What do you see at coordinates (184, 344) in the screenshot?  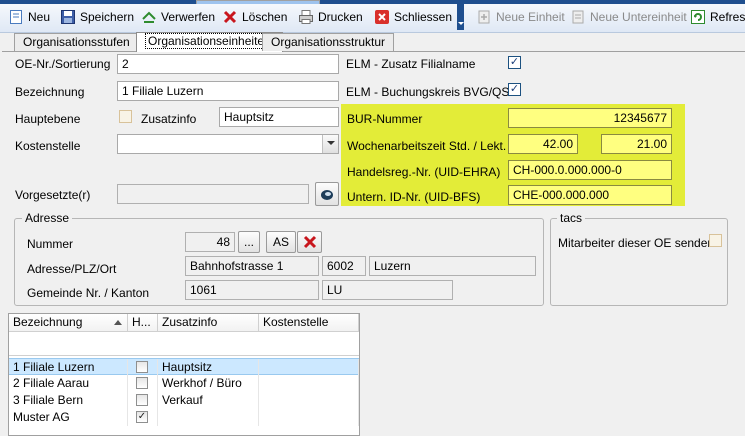 I see `grid-filter-row` at bounding box center [184, 344].